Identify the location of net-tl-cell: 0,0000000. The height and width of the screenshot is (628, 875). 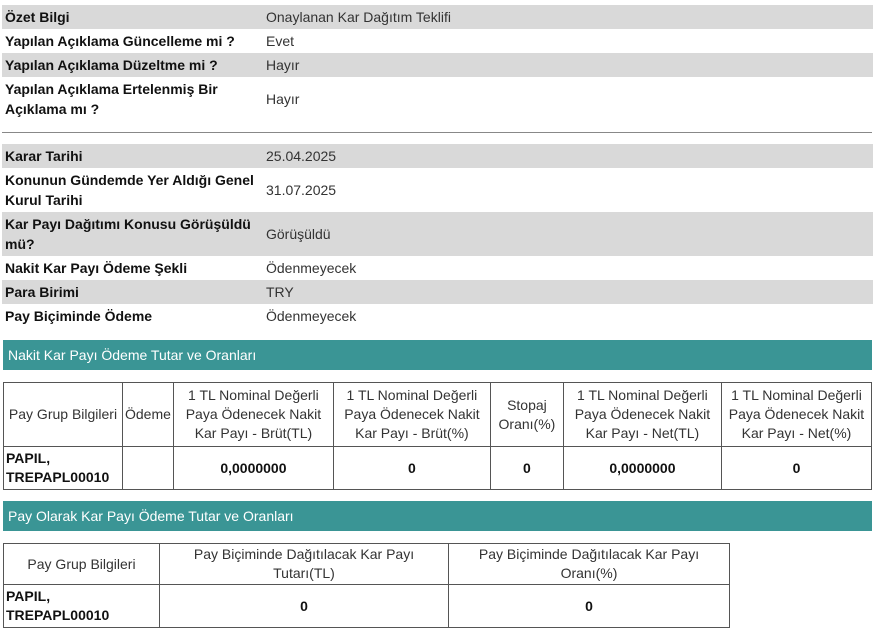
(642, 468).